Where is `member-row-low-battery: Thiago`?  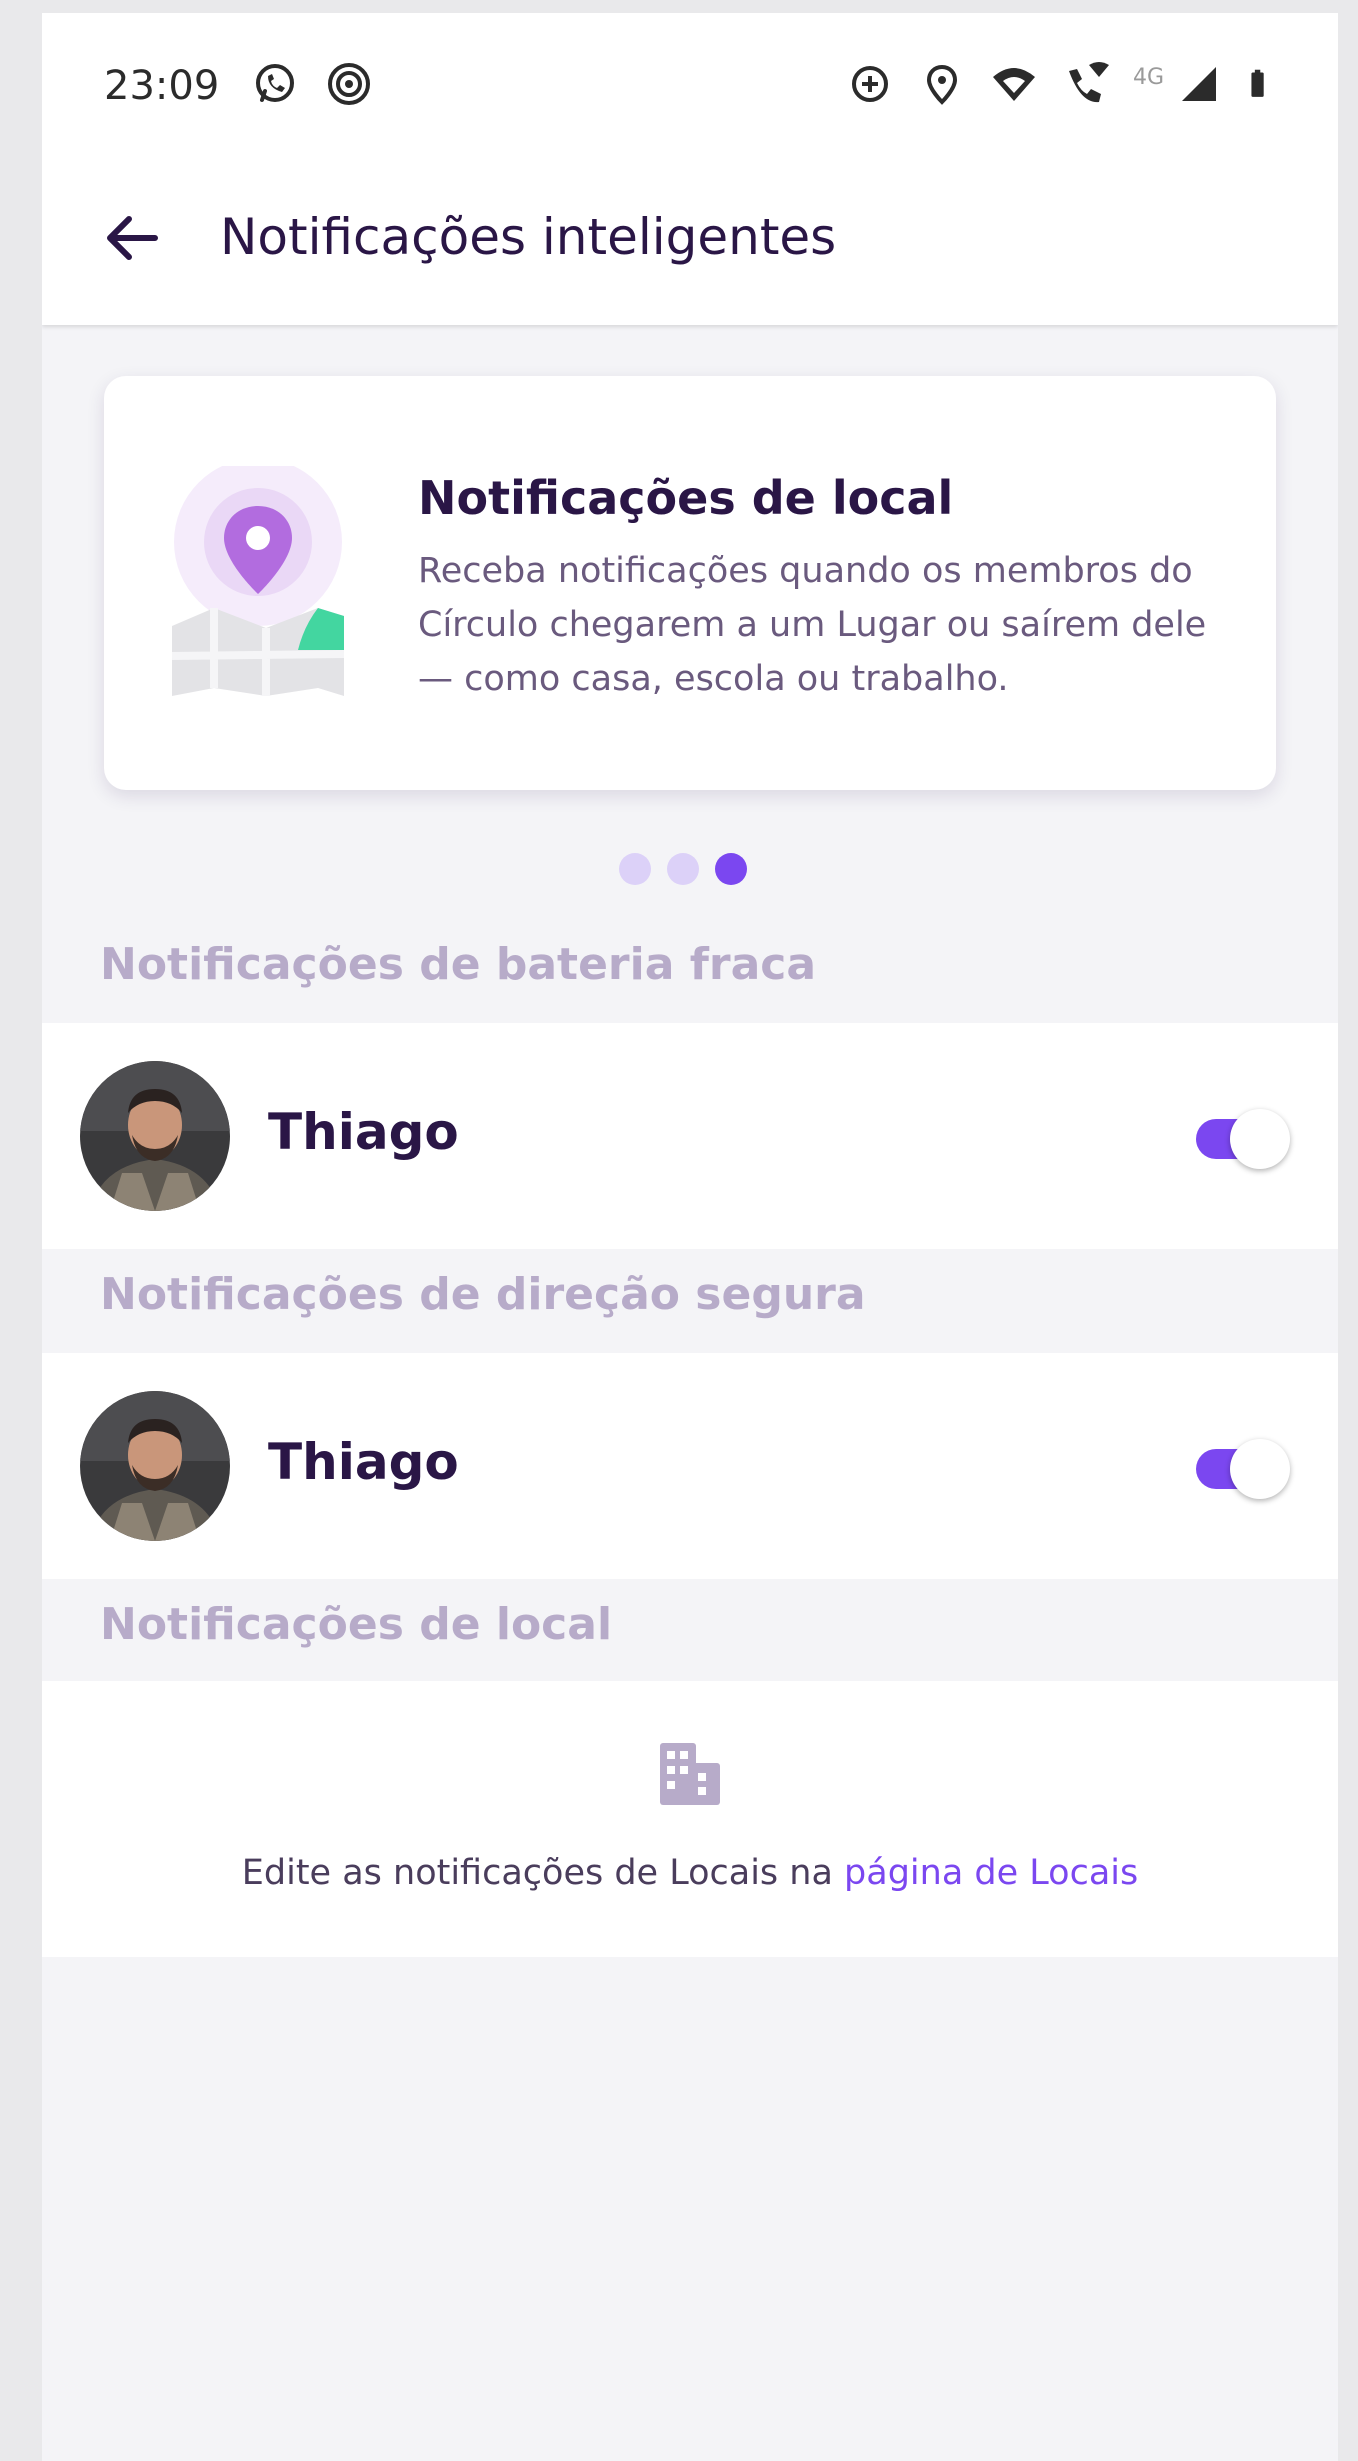
member-row-low-battery: Thiago is located at coordinates (690, 1136).